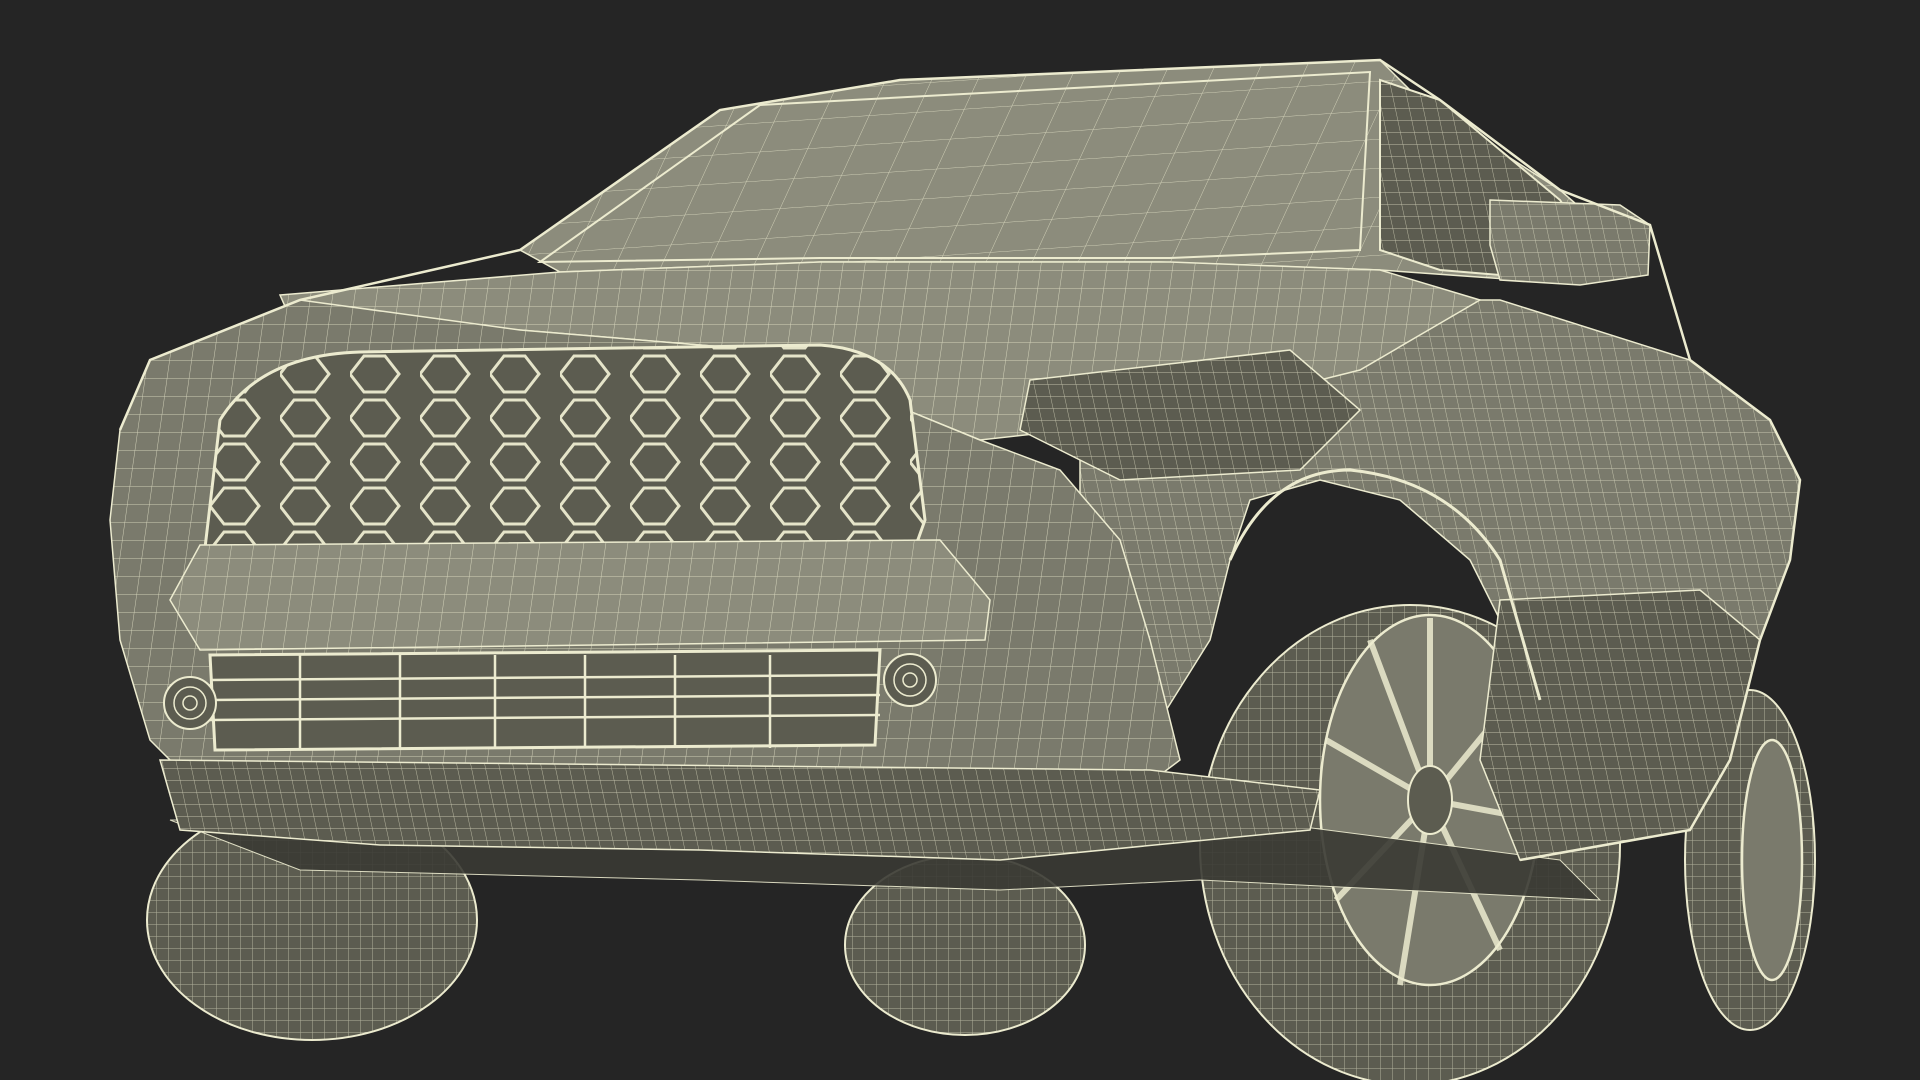  Describe the element at coordinates (910, 680) in the screenshot. I see `fog-light-left` at that location.